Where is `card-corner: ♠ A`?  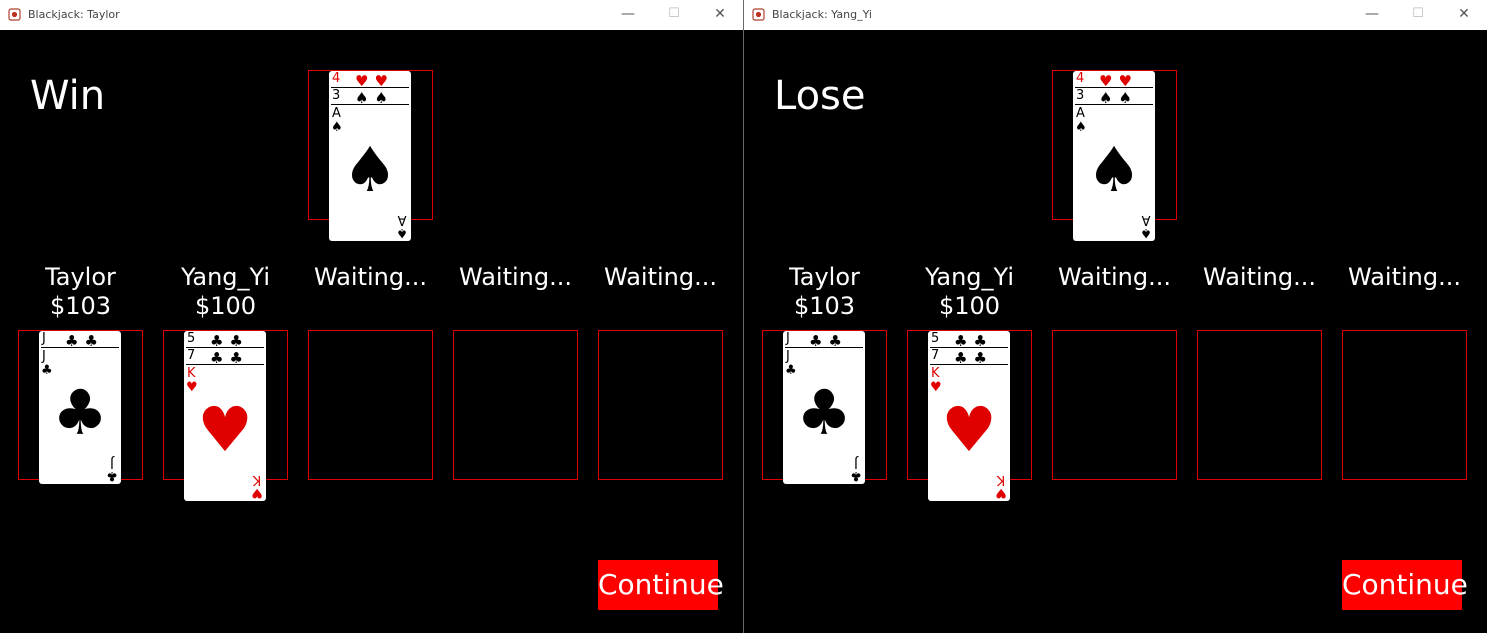
card-corner: ♠ A is located at coordinates (1146, 226).